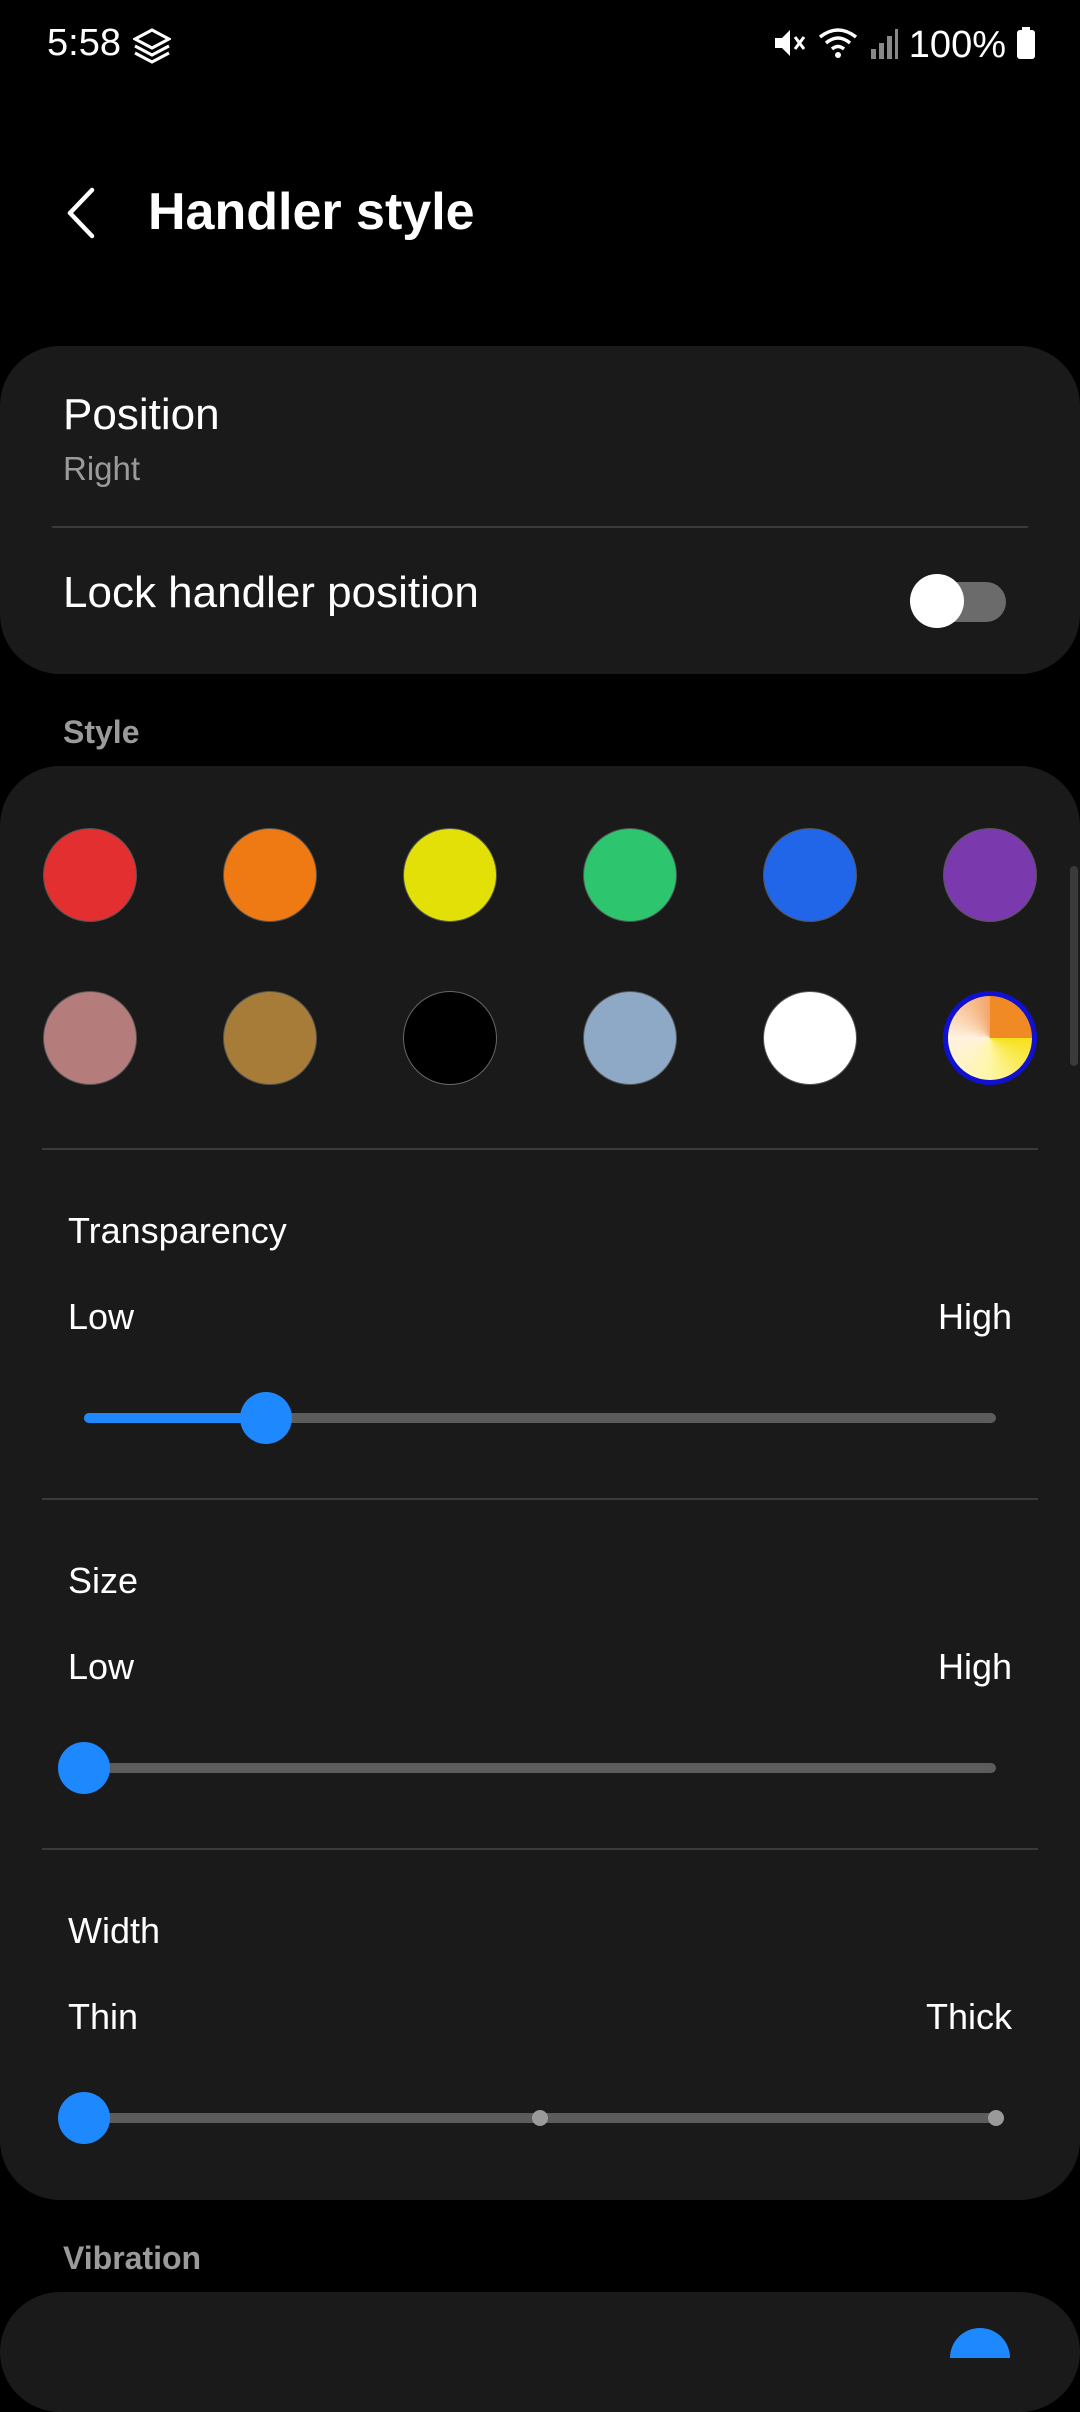  I want to click on swatch-brown, so click(270, 1038).